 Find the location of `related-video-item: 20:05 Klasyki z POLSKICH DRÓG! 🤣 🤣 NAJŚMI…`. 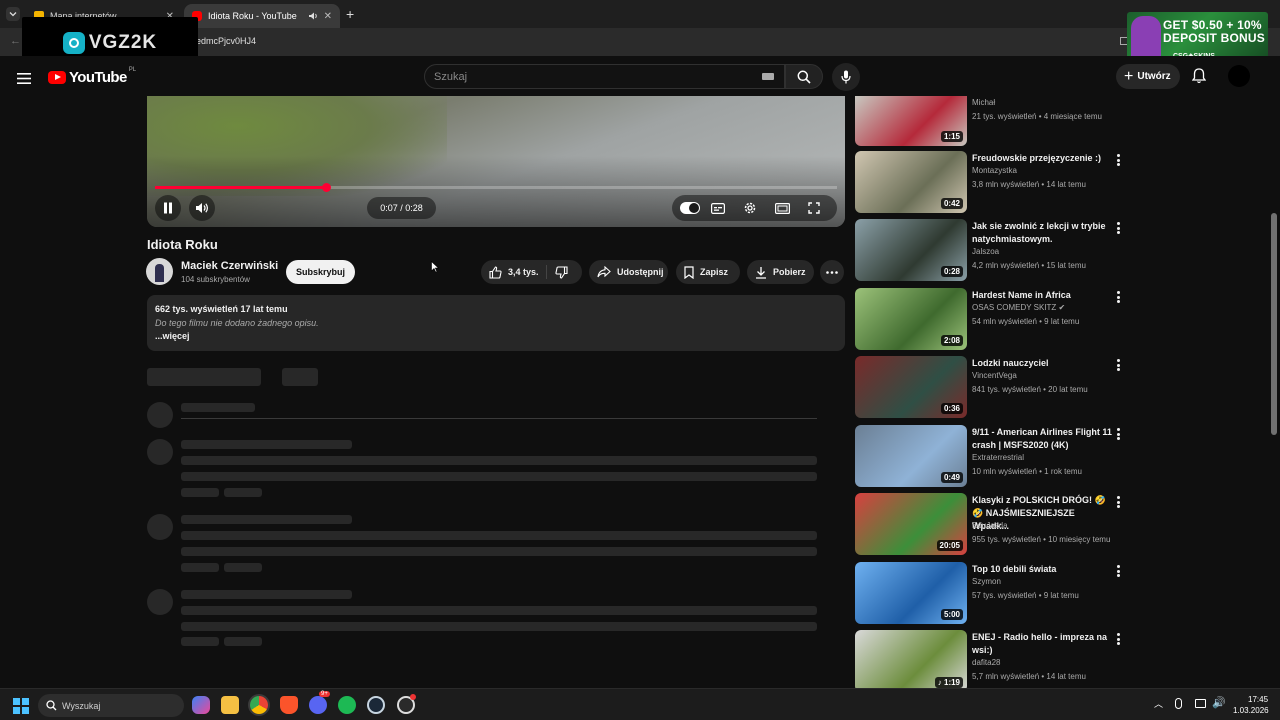

related-video-item: 20:05 Klasyki z POLSKICH DRÓG! 🤣 🤣 NAJŚMI… is located at coordinates (990, 524).